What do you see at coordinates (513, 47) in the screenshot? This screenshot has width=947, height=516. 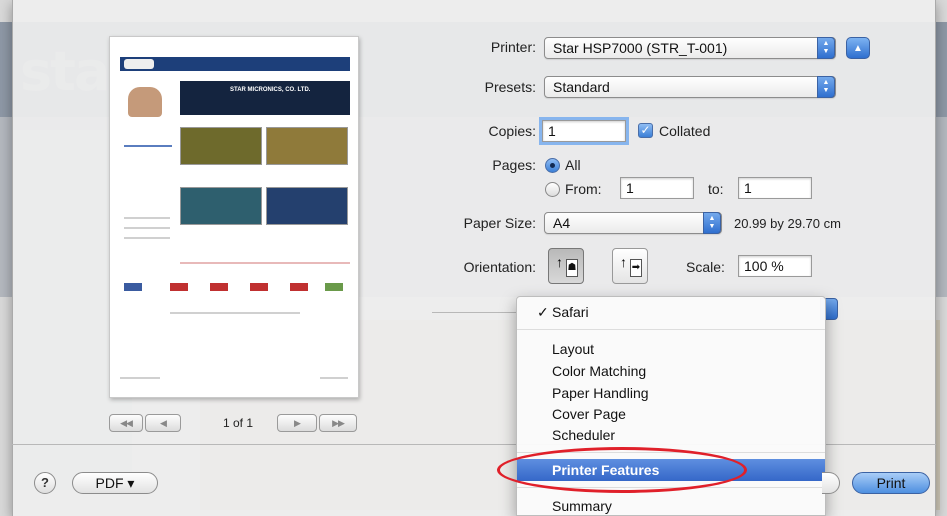 I see `printer-label: Printer:` at bounding box center [513, 47].